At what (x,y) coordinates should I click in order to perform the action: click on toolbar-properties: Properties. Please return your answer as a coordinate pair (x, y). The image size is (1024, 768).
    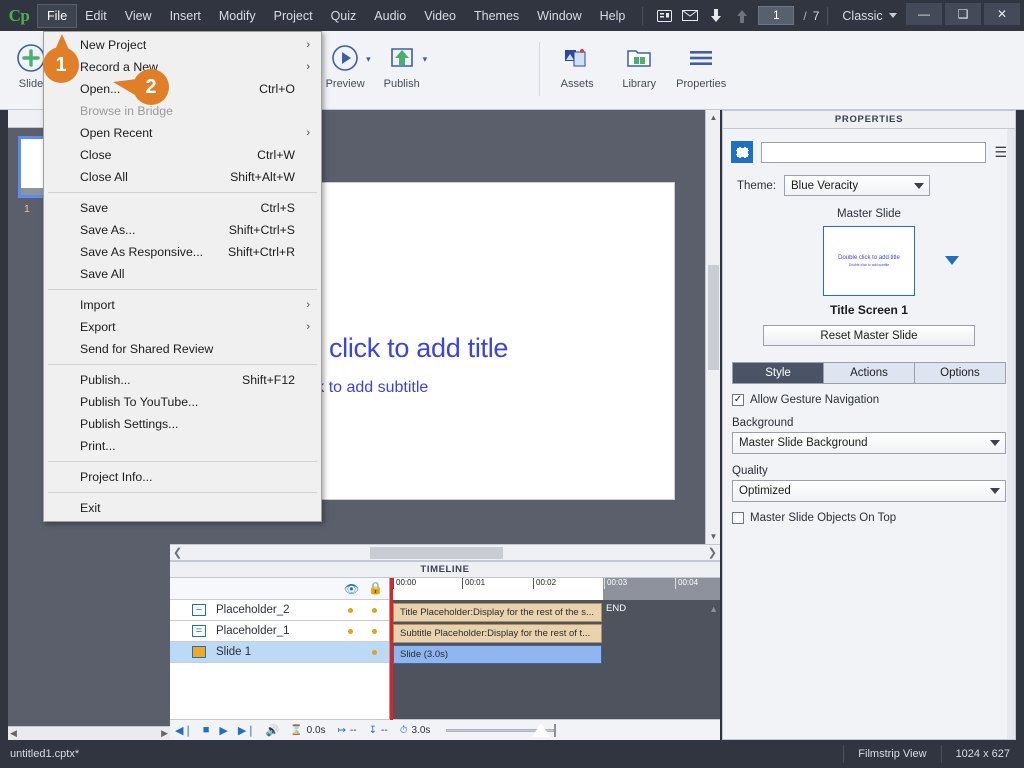
    Looking at the image, I should click on (701, 64).